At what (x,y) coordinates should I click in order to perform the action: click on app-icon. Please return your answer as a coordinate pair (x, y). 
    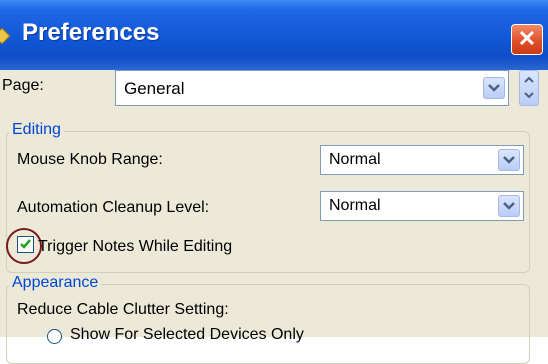
    Looking at the image, I should click on (5, 36).